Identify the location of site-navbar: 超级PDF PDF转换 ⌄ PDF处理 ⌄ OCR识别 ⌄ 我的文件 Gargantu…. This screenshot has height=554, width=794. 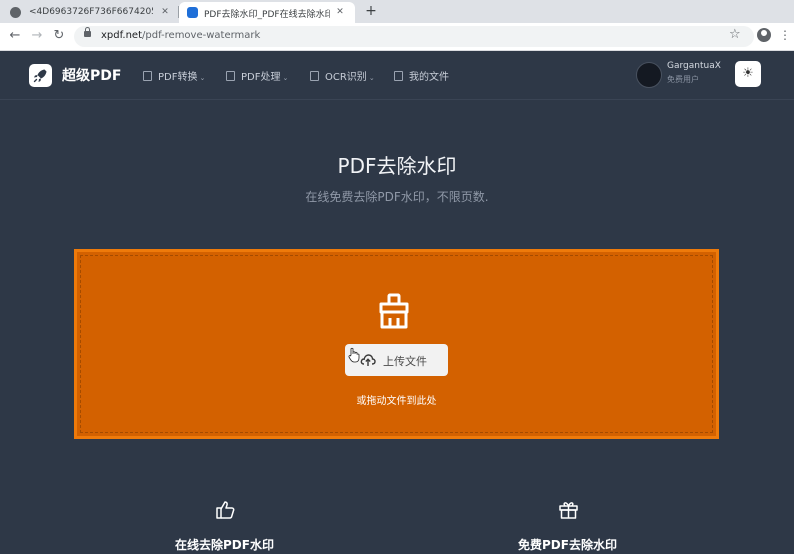
(397, 75).